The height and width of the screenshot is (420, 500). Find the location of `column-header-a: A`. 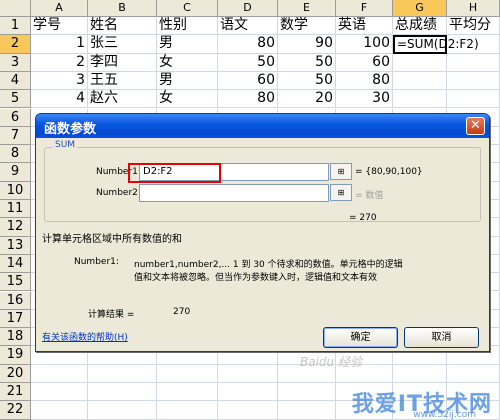

column-header-a: A is located at coordinates (59, 8).